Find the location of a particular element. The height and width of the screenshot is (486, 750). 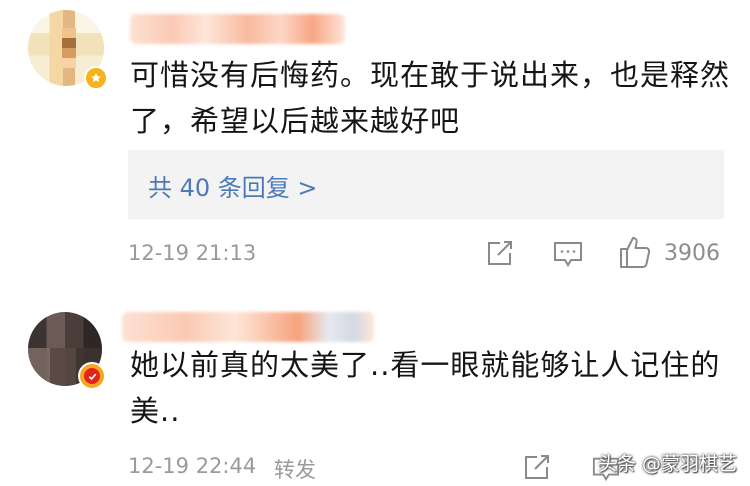

forward-link: 转发 is located at coordinates (295, 469).